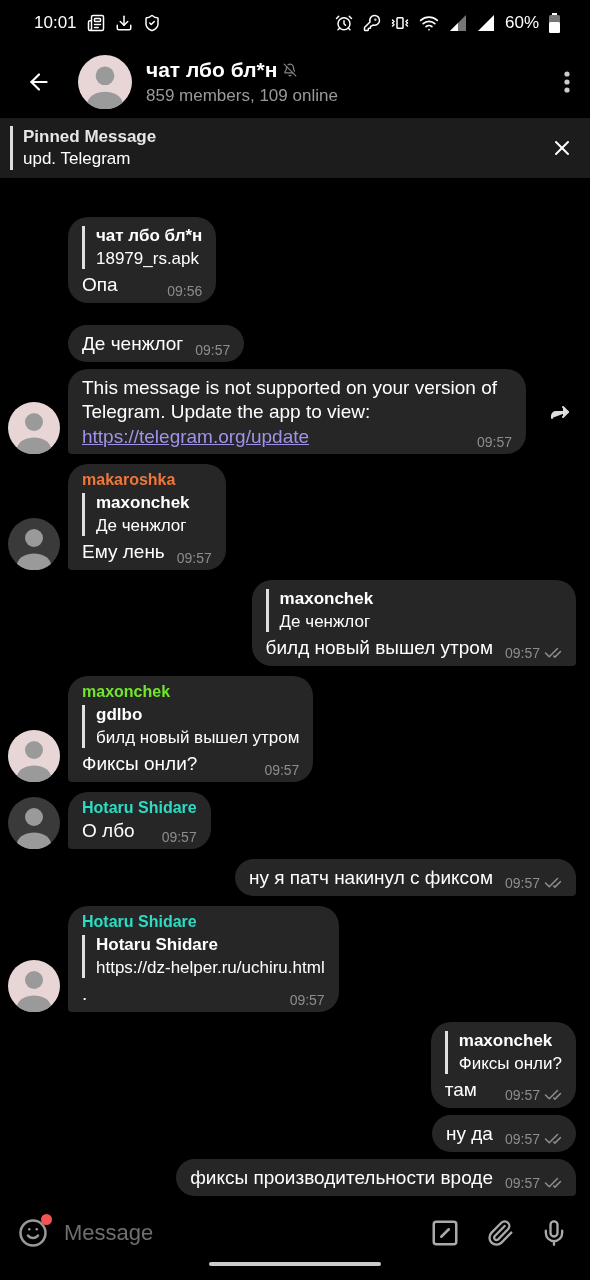 This screenshot has width=590, height=1280. I want to click on update-link: https://telegram.org/update, so click(196, 437).